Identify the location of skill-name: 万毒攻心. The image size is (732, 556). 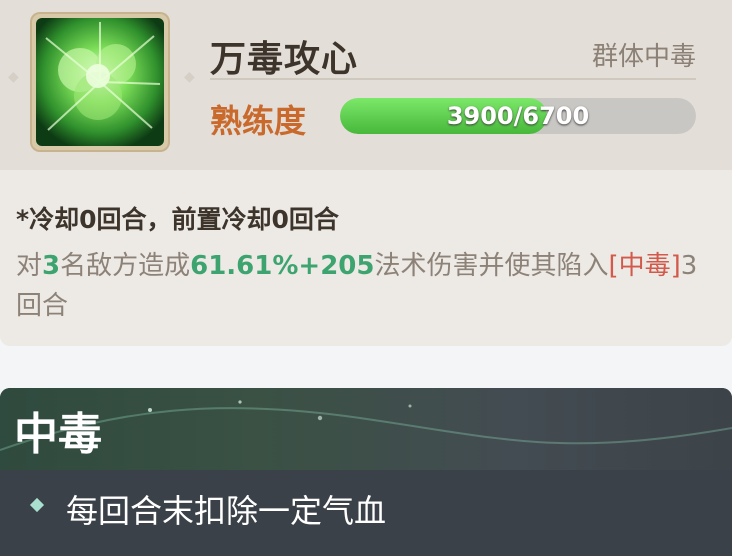
(284, 59).